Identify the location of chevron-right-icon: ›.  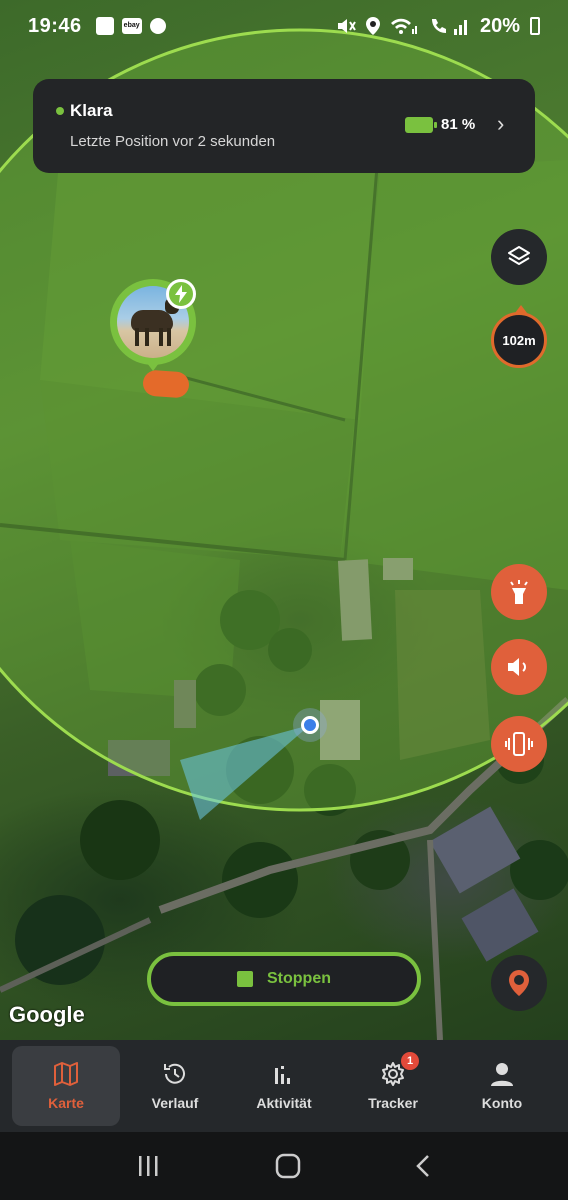
(500, 124).